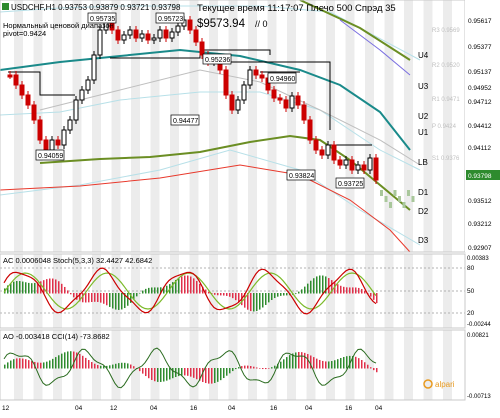 The height and width of the screenshot is (418, 500). I want to click on level-label-d3: D3, so click(423, 240).